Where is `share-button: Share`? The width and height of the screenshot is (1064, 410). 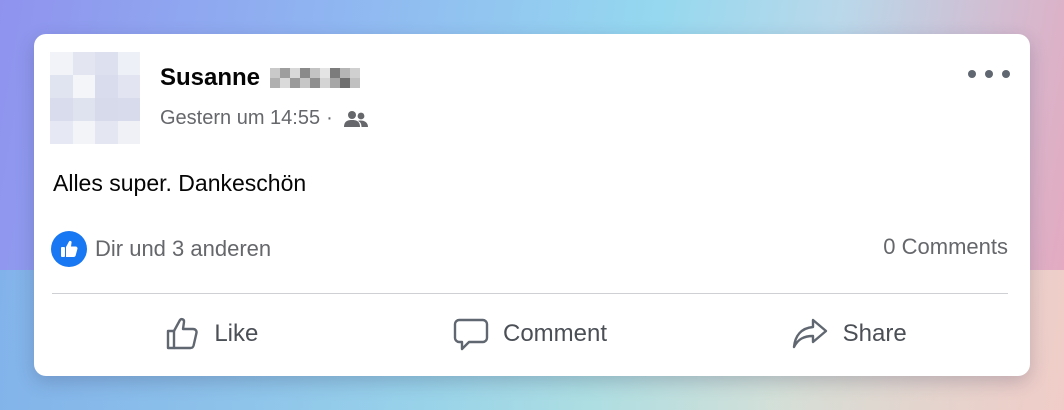
share-button: Share is located at coordinates (848, 334).